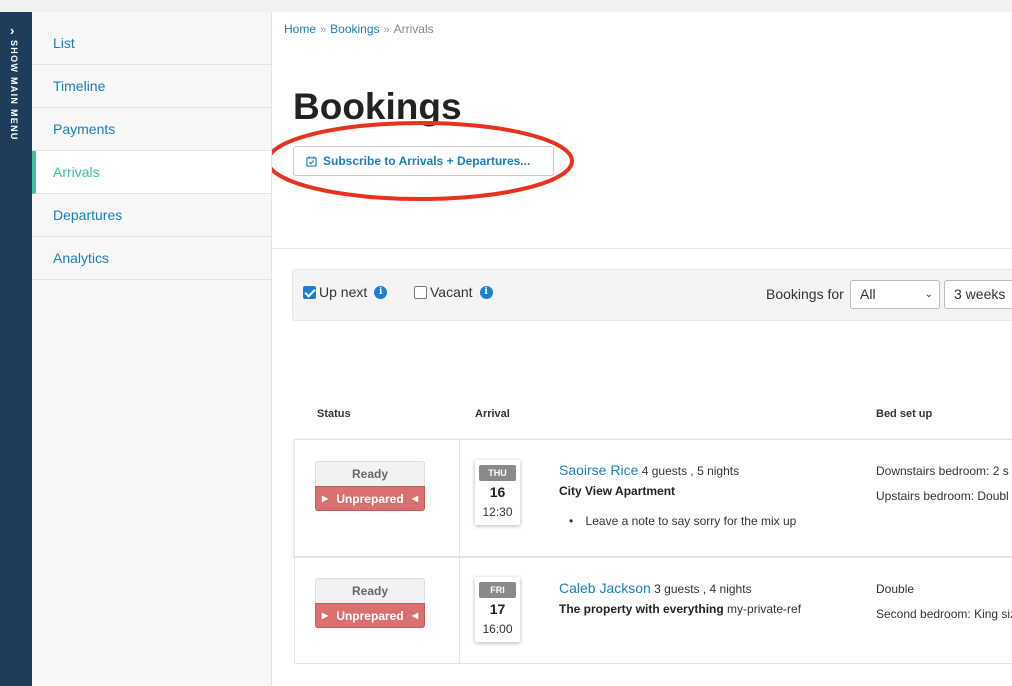 Image resolution: width=1012 pixels, height=686 pixels. I want to click on breadcrumb-home: Home, so click(300, 29).